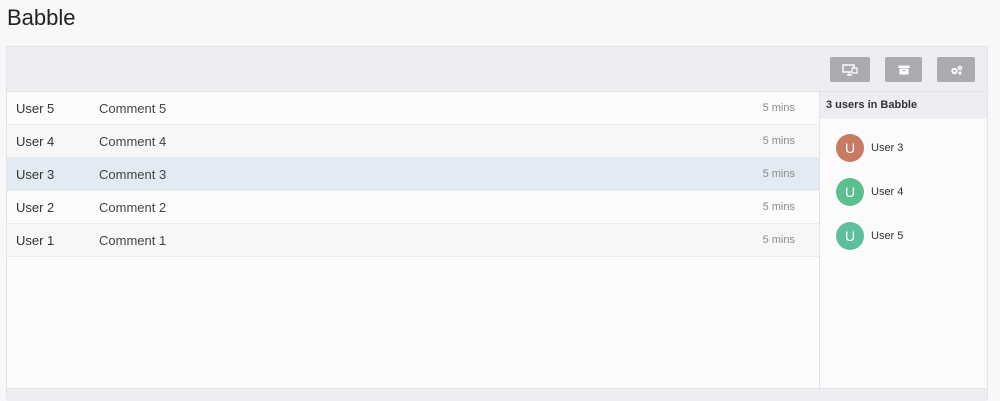 The height and width of the screenshot is (401, 1000). I want to click on message-user: User 1, so click(35, 240).